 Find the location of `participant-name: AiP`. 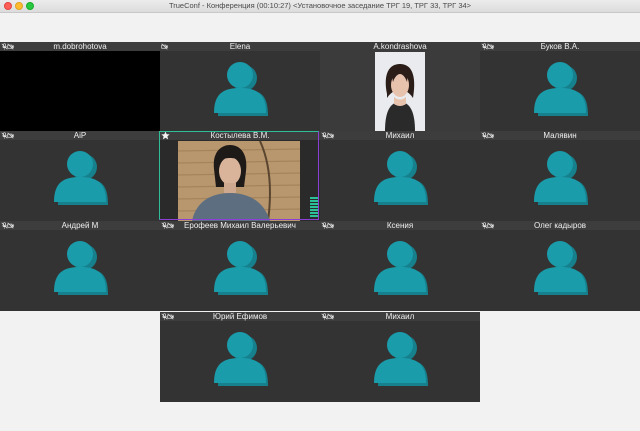

participant-name: AiP is located at coordinates (80, 135).